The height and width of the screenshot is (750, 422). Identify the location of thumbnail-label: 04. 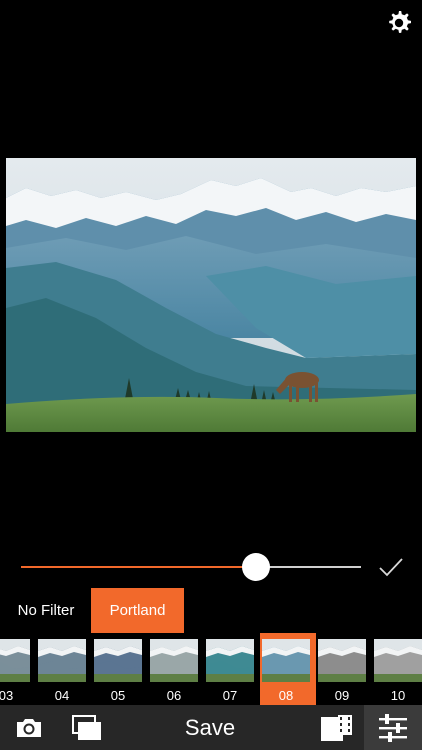
(62, 695).